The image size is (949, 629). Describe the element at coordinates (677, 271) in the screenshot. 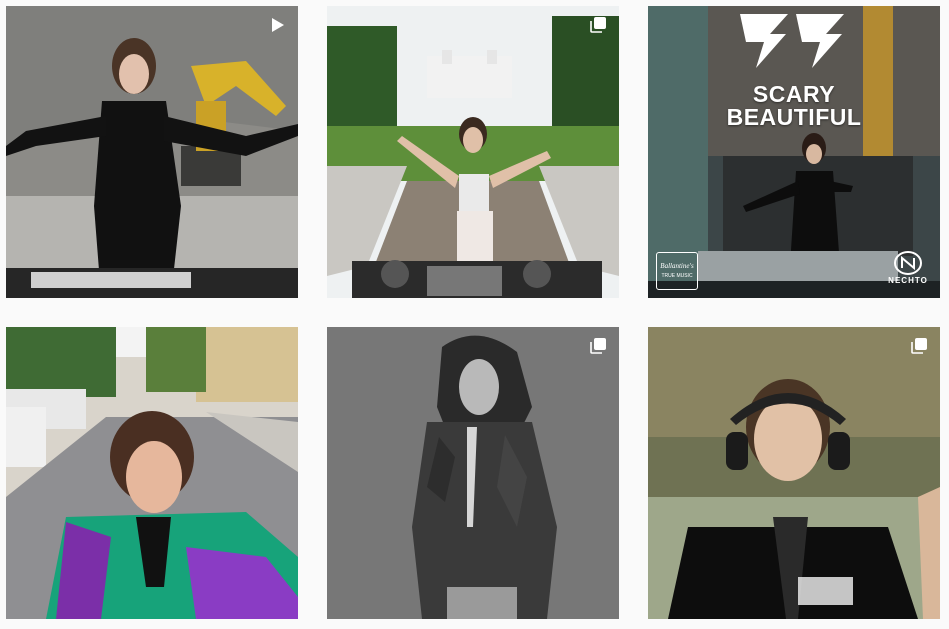

I see `ballantines-logo: Ballantine's TRUE MUSIC` at that location.